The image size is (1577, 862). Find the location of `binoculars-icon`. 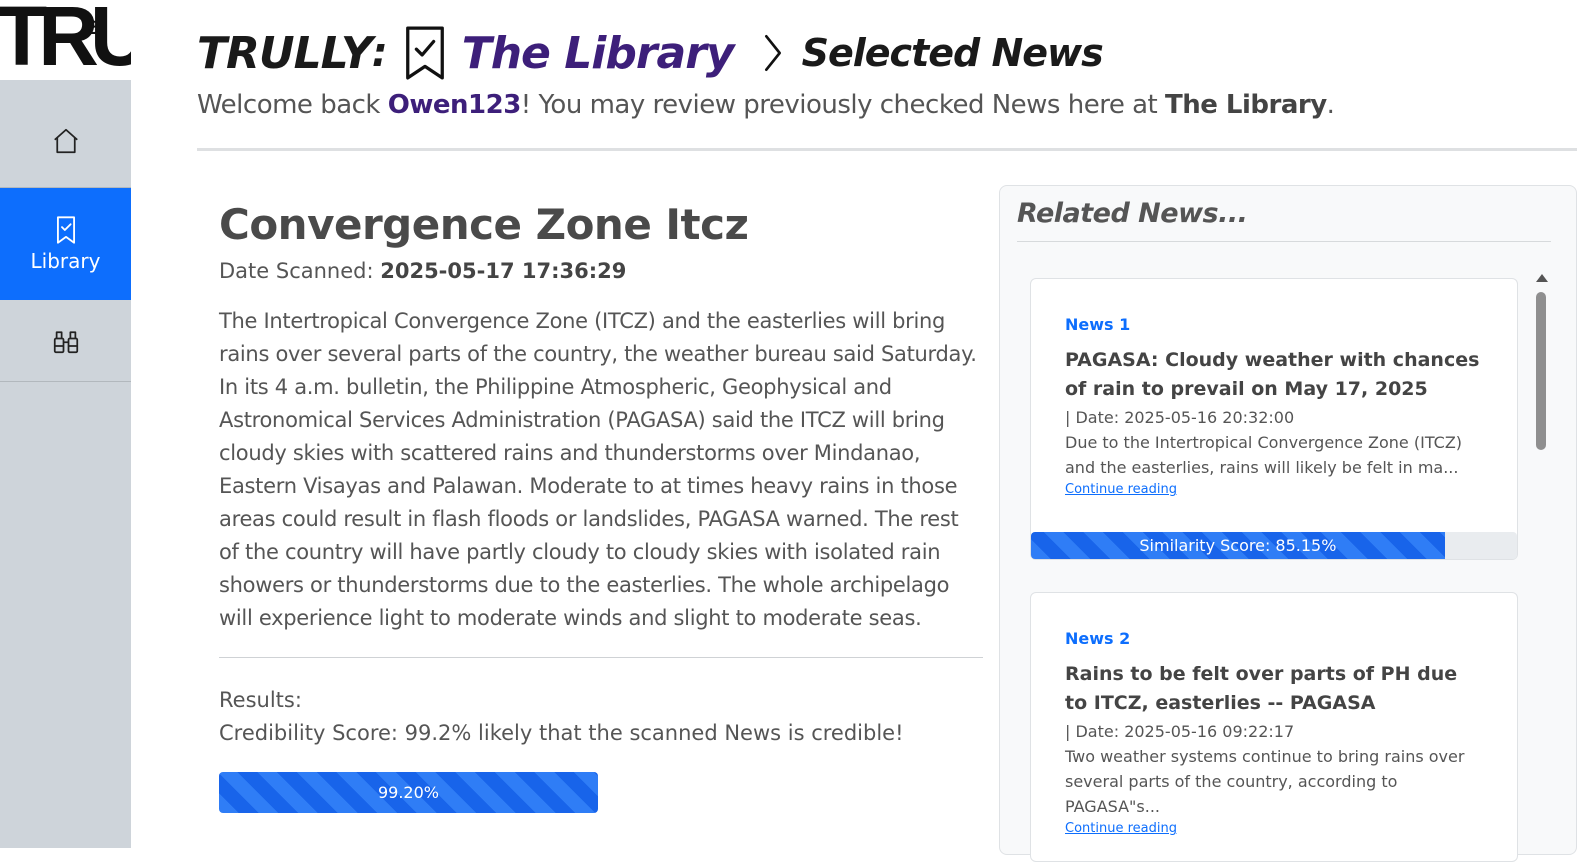

binoculars-icon is located at coordinates (65, 341).